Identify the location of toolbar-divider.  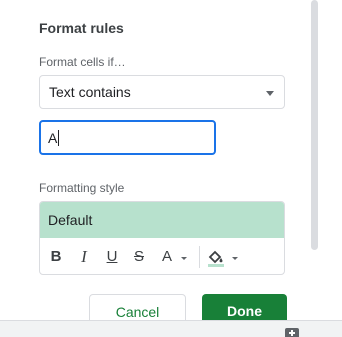
(199, 257).